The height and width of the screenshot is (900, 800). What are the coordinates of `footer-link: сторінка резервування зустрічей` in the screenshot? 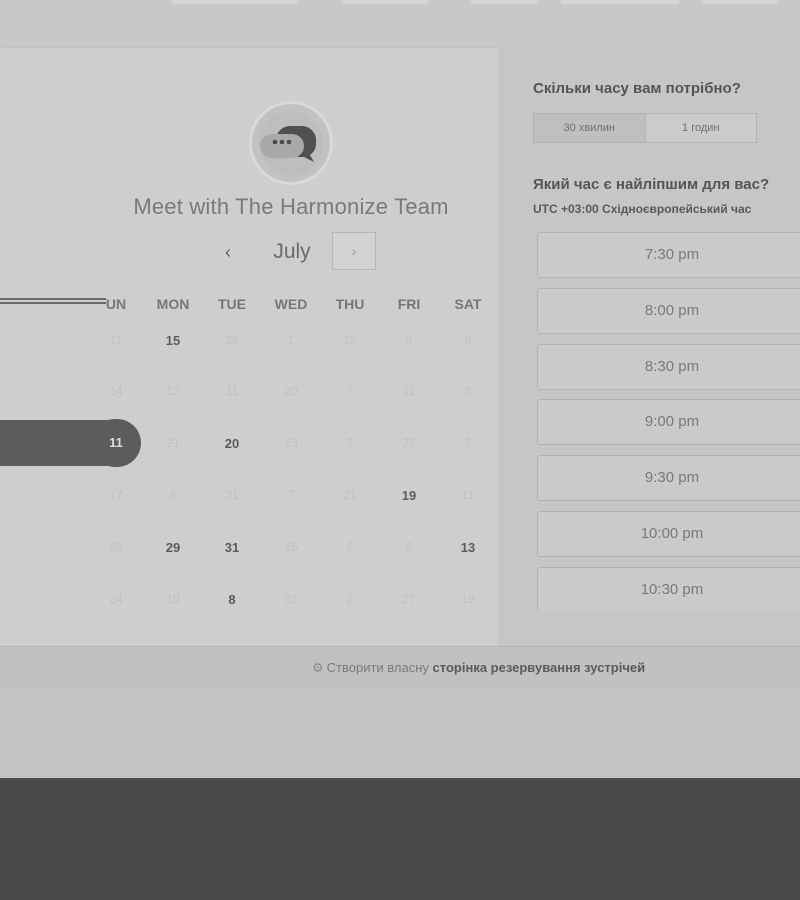 It's located at (539, 667).